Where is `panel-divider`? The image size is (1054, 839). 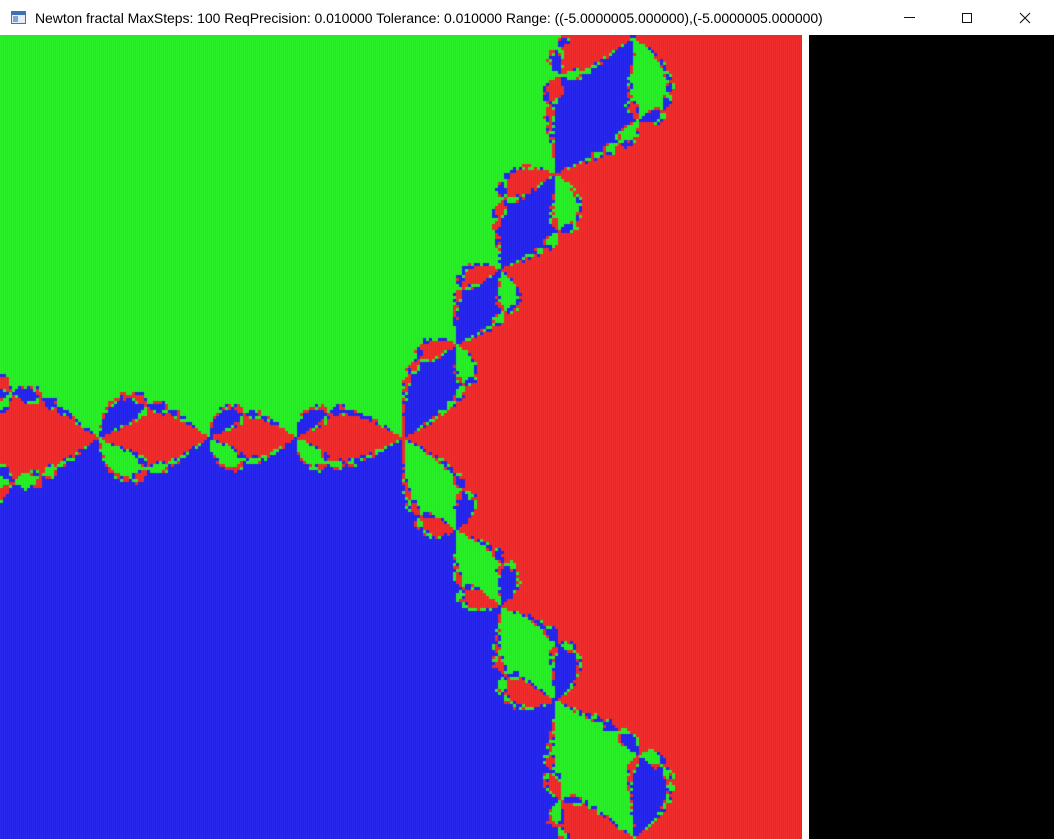 panel-divider is located at coordinates (805, 437).